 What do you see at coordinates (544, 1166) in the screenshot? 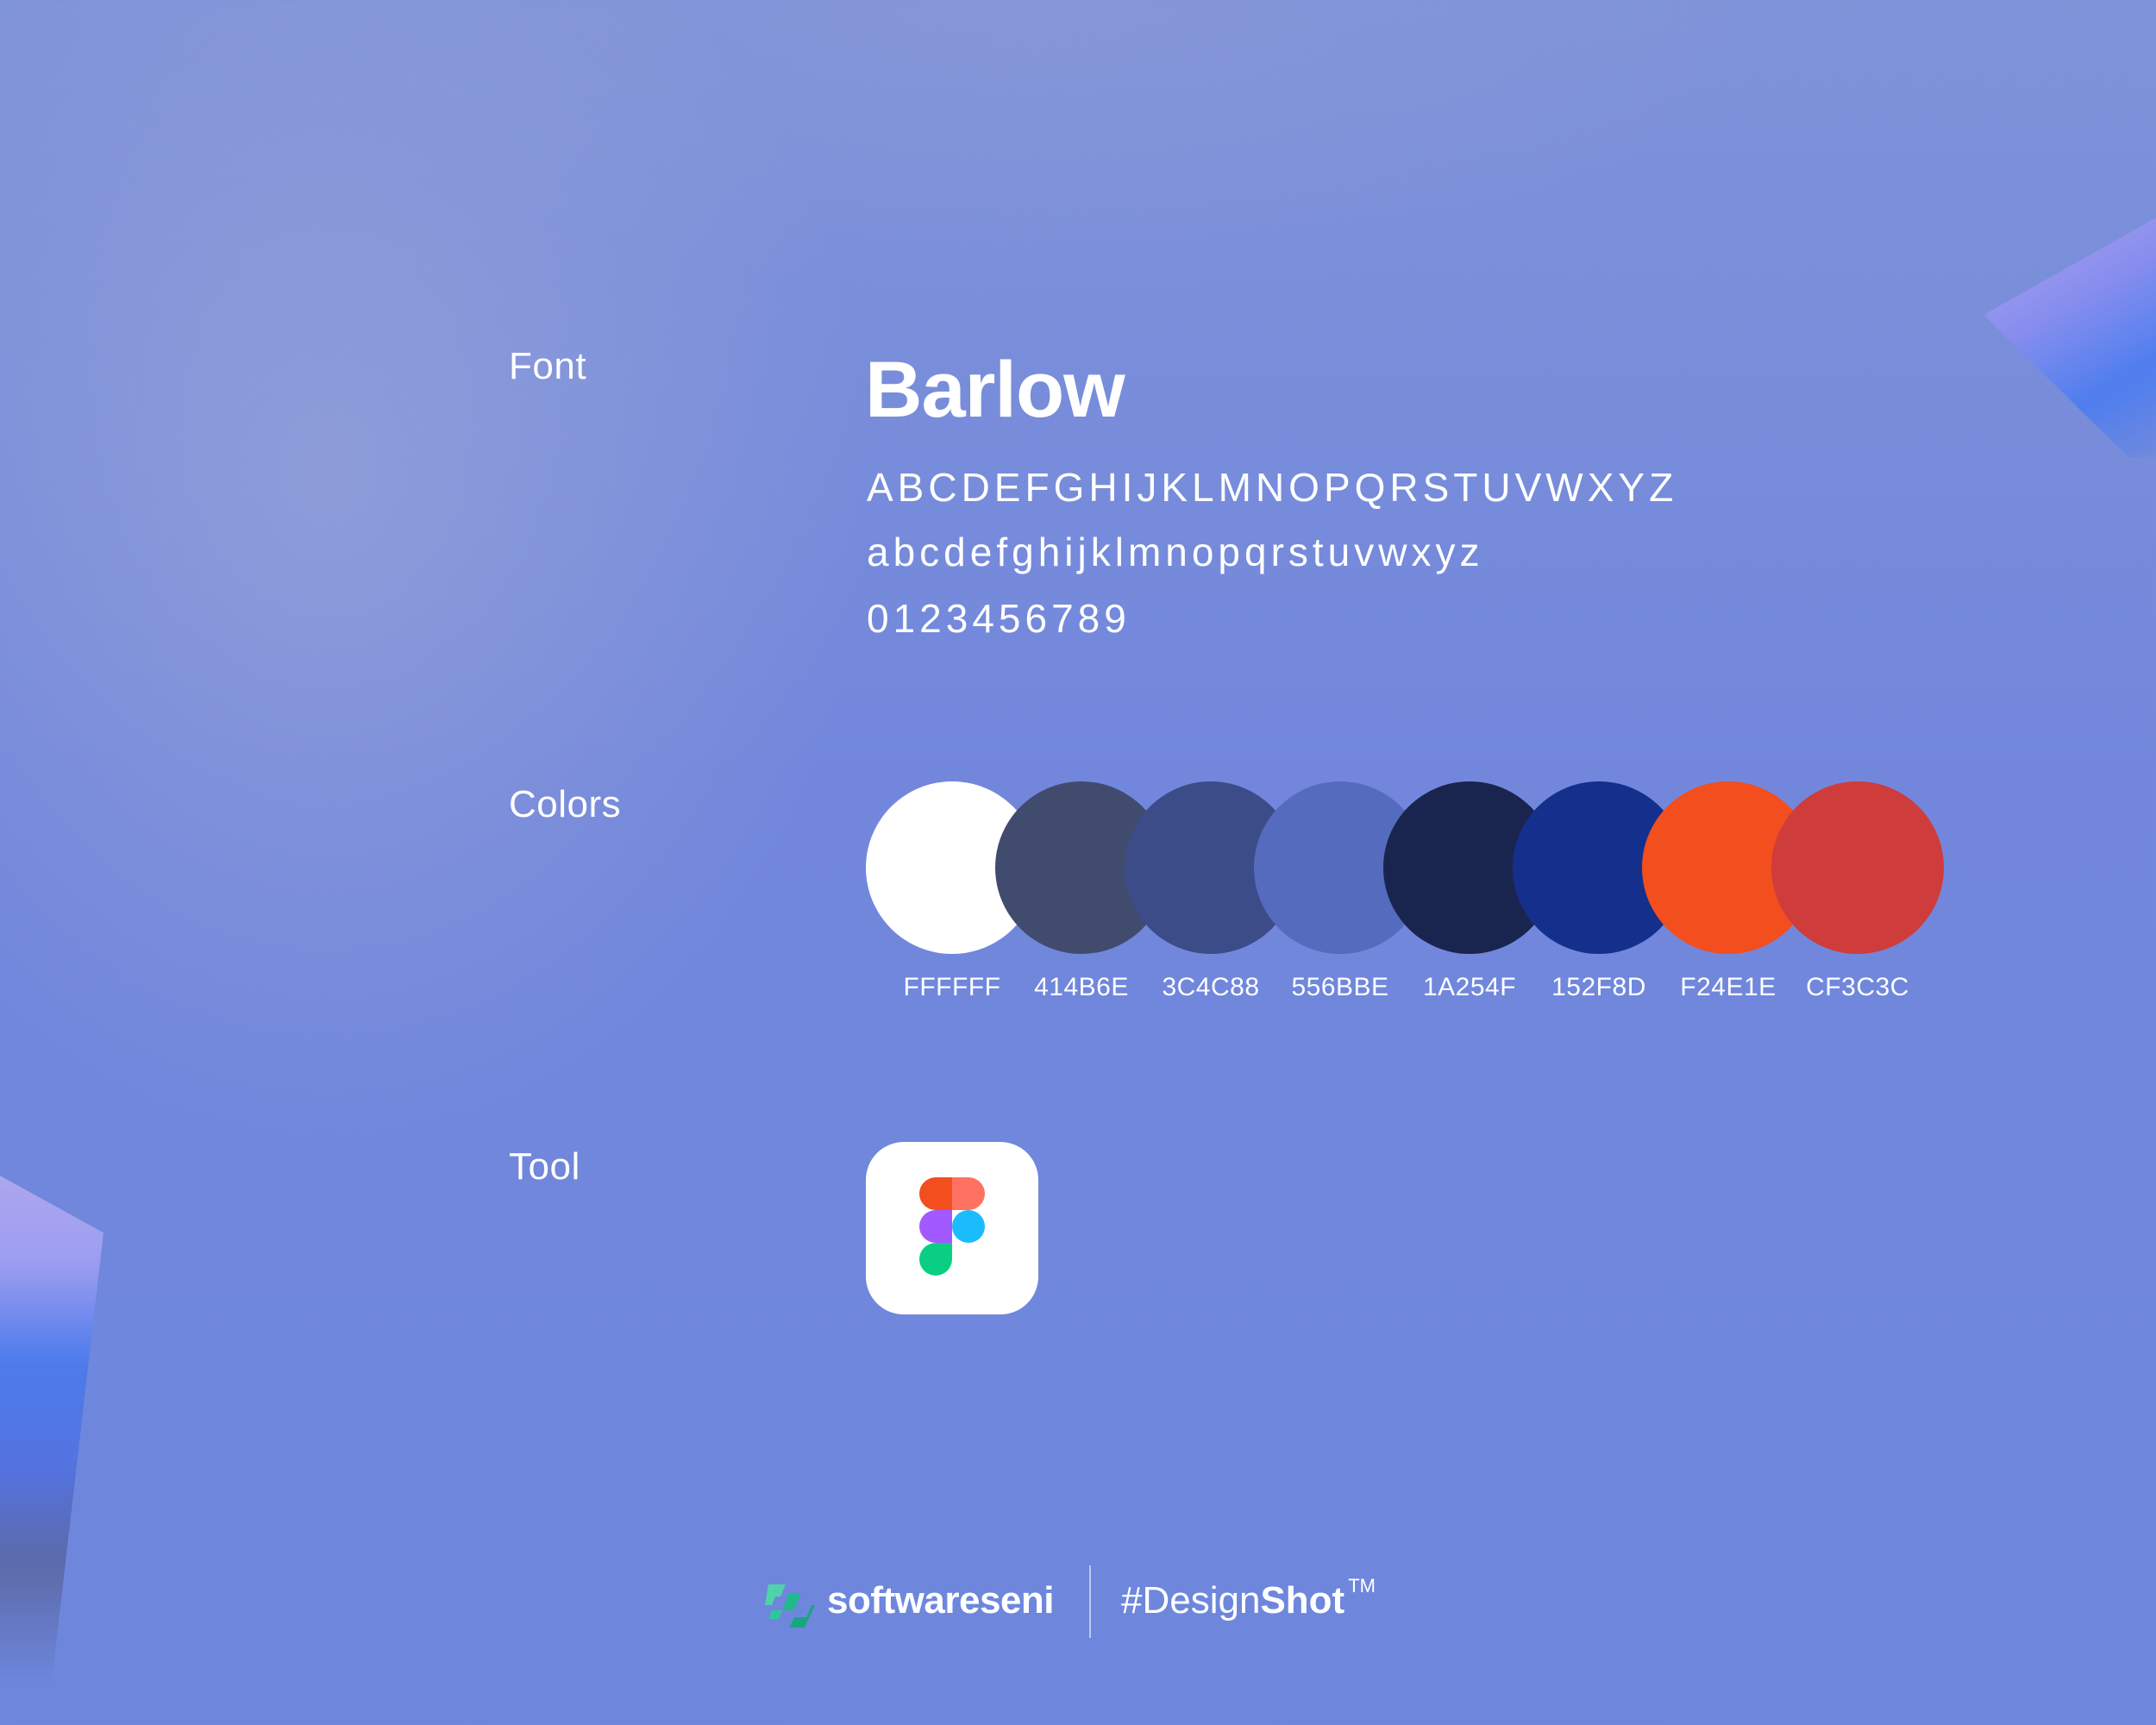
I see `tool-section-label: Tool` at bounding box center [544, 1166].